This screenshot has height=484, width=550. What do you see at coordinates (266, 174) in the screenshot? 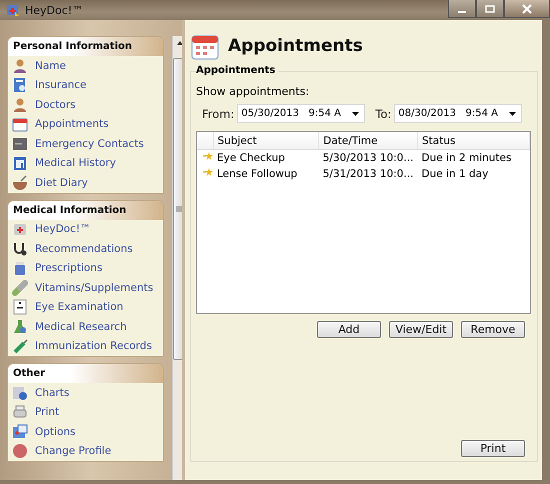
I see `table-cell: Lense Followup` at bounding box center [266, 174].